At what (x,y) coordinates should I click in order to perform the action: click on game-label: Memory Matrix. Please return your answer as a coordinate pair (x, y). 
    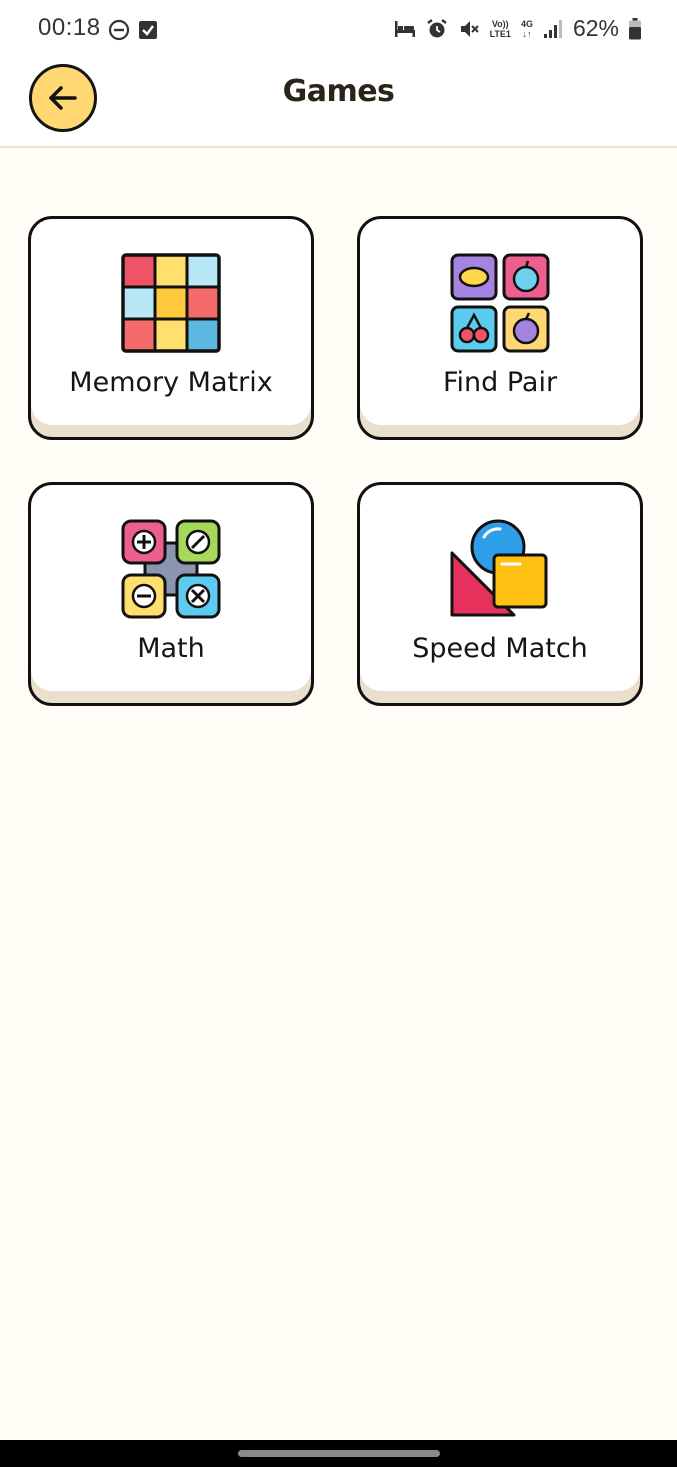
    Looking at the image, I should click on (171, 382).